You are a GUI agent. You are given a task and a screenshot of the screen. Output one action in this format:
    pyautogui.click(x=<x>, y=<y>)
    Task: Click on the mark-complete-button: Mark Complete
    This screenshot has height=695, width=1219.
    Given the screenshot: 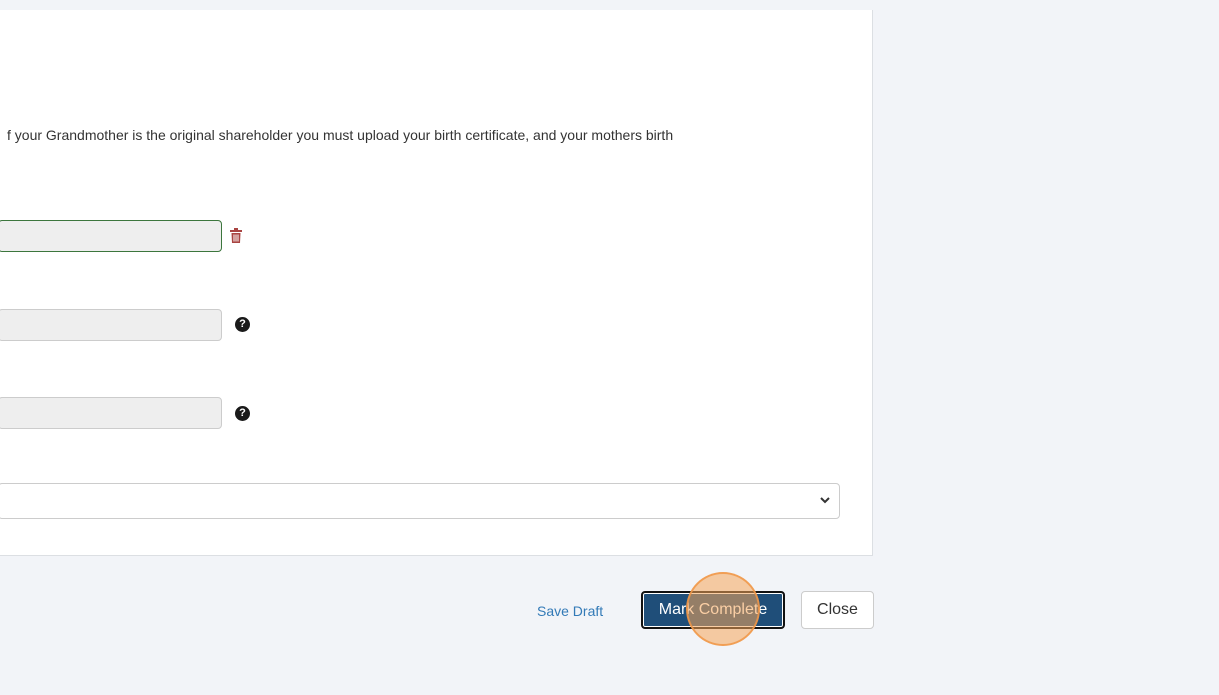 What is the action you would take?
    pyautogui.click(x=713, y=610)
    